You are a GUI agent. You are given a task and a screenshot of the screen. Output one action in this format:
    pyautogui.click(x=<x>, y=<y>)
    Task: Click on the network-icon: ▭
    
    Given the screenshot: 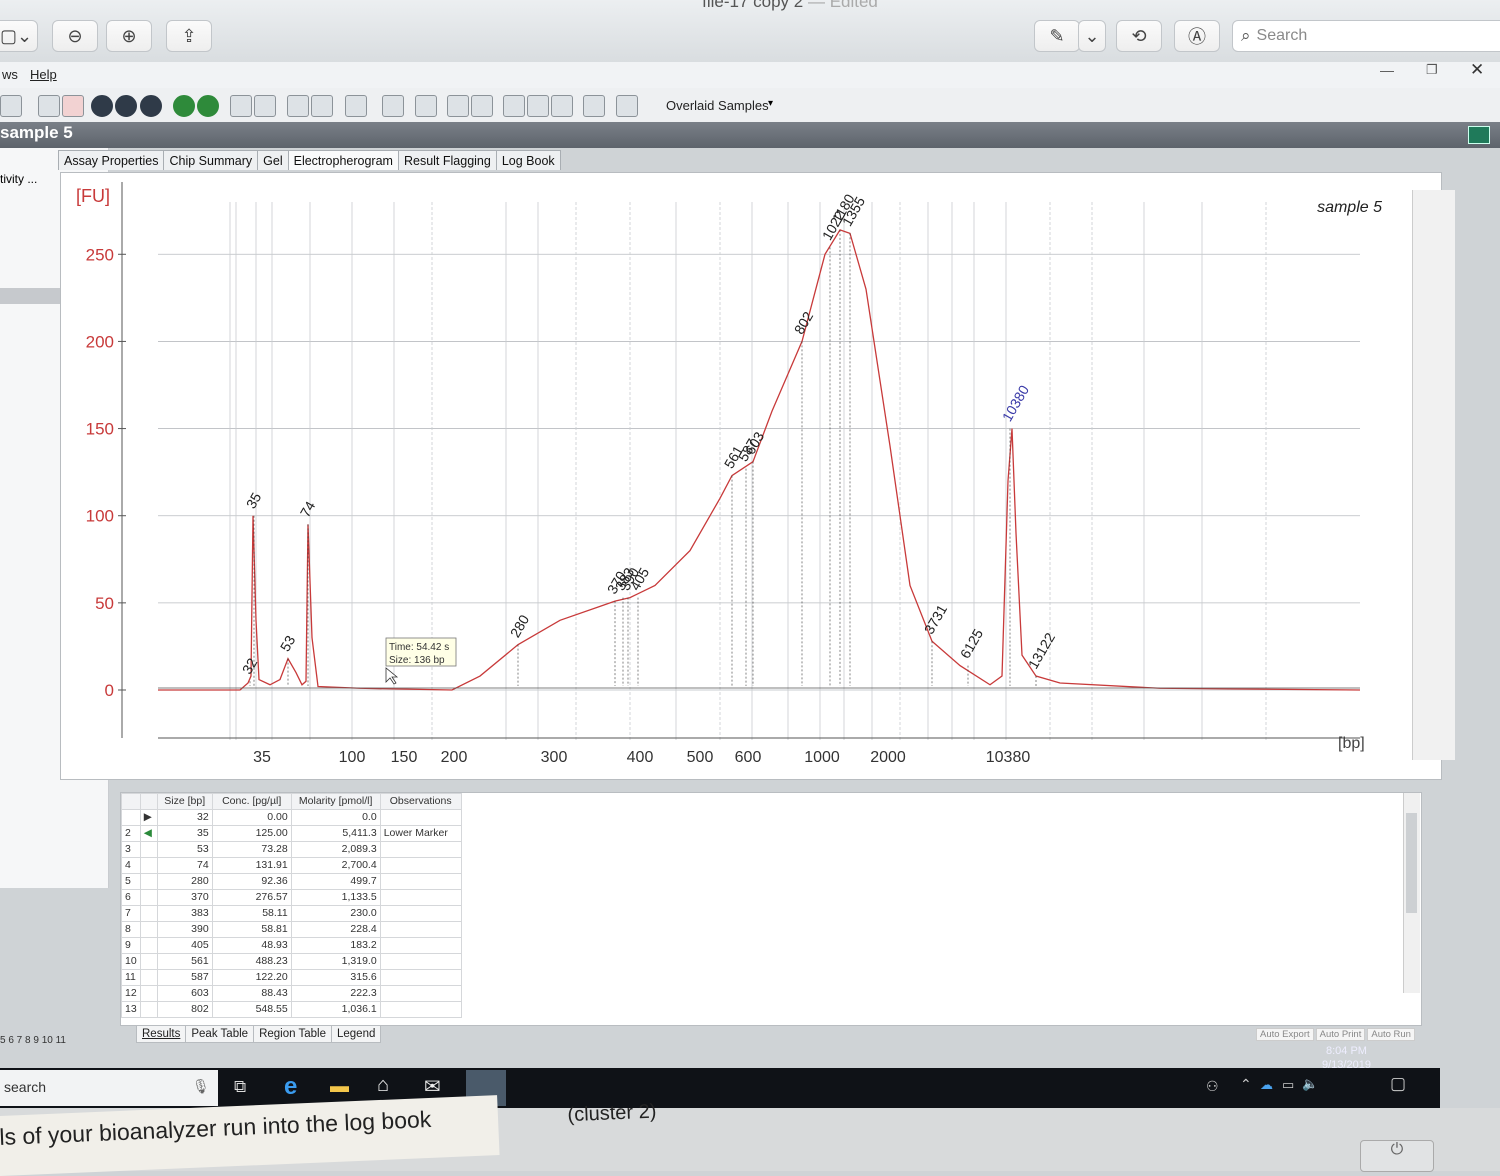 What is the action you would take?
    pyautogui.click(x=1288, y=1085)
    